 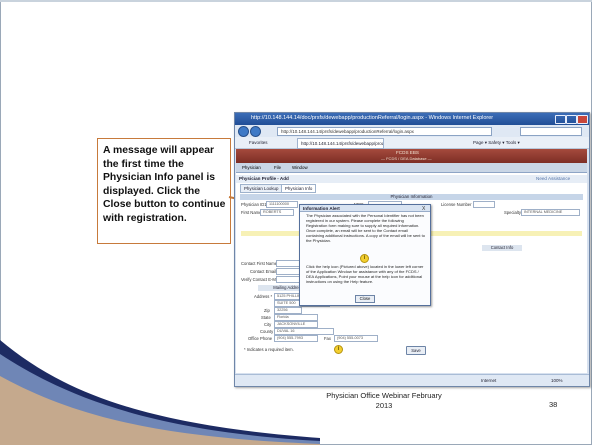 What do you see at coordinates (296, 338) in the screenshot?
I see `office-phone-field: (904) 555-7993` at bounding box center [296, 338].